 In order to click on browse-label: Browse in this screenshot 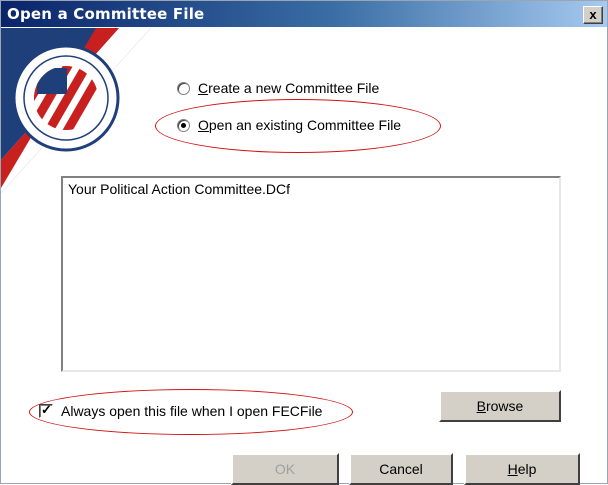, I will do `click(500, 406)`.